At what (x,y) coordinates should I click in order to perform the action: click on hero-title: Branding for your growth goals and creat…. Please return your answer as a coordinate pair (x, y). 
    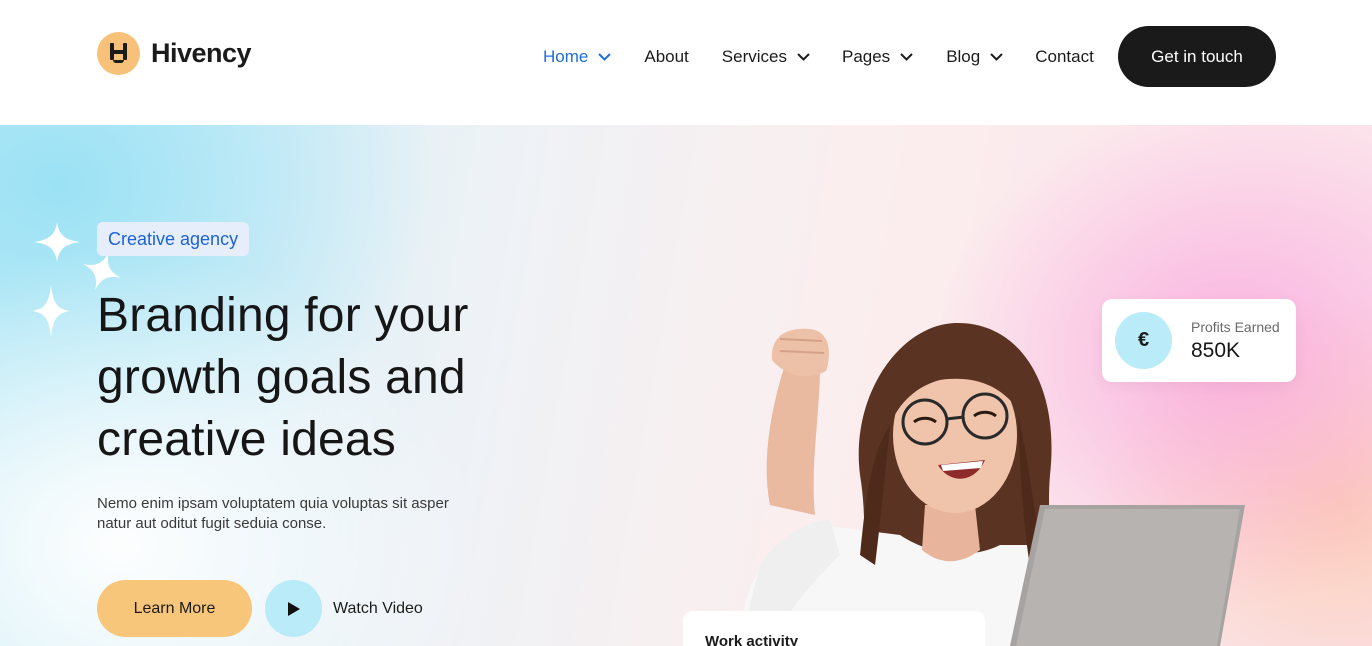
    Looking at the image, I should click on (327, 378).